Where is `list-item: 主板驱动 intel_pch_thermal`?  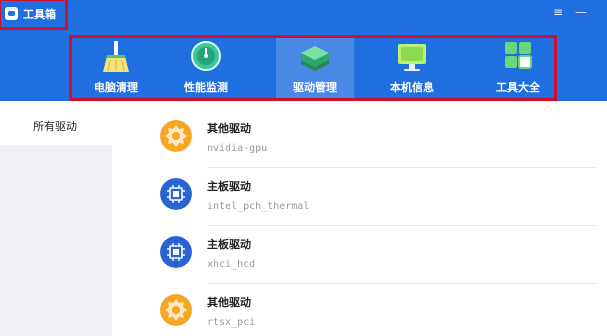
list-item: 主板驱动 intel_pch_thermal is located at coordinates (354, 188).